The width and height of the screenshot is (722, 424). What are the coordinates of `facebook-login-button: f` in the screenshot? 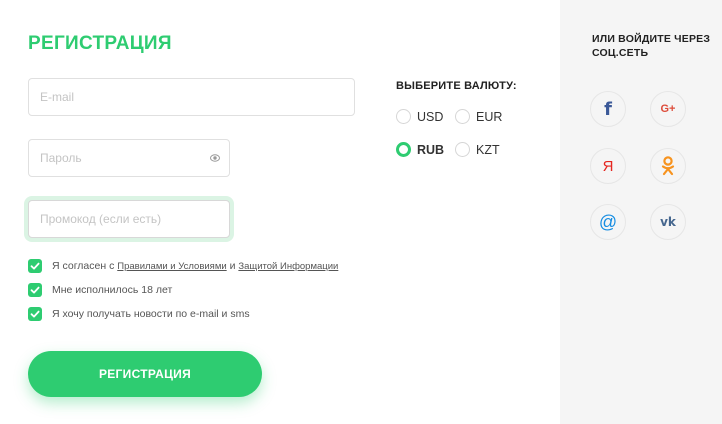 It's located at (608, 109).